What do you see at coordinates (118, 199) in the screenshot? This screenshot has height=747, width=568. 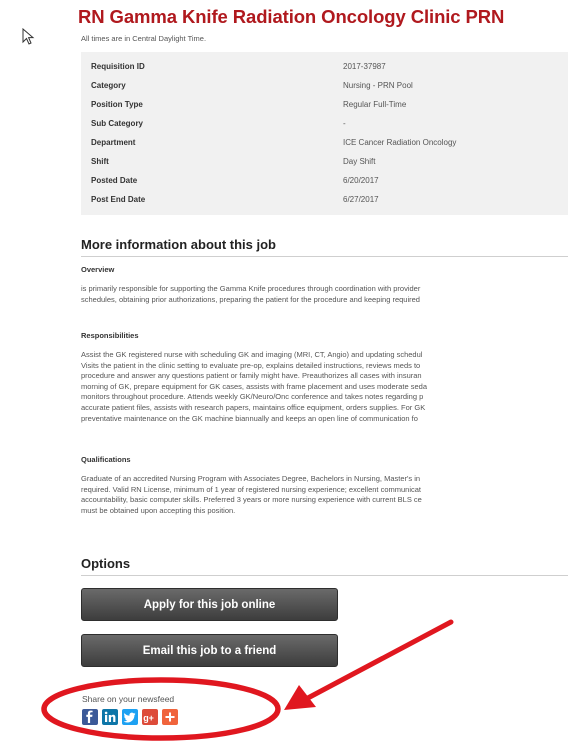 I see `detail-label: Post End Date` at bounding box center [118, 199].